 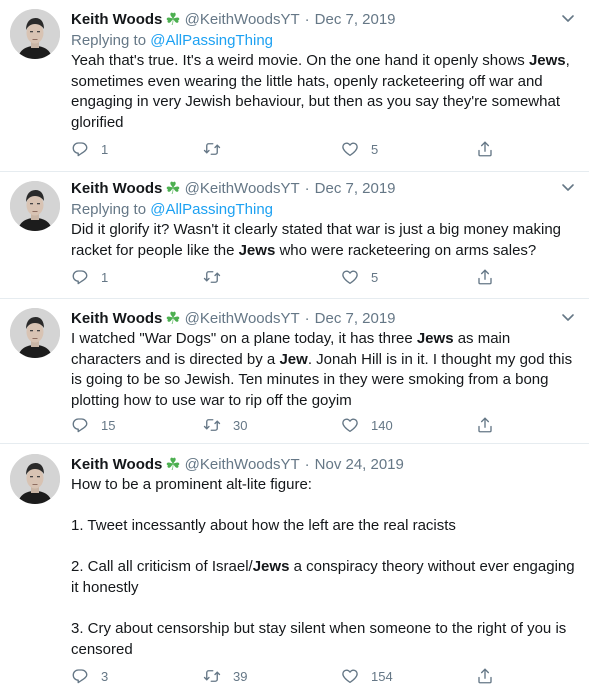 What do you see at coordinates (367, 676) in the screenshot?
I see `like-button: 154` at bounding box center [367, 676].